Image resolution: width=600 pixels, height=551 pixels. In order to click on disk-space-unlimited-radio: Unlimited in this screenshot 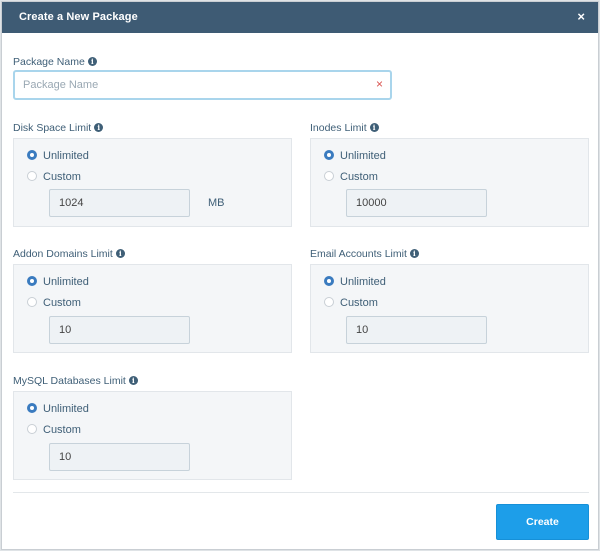, I will do `click(58, 156)`.